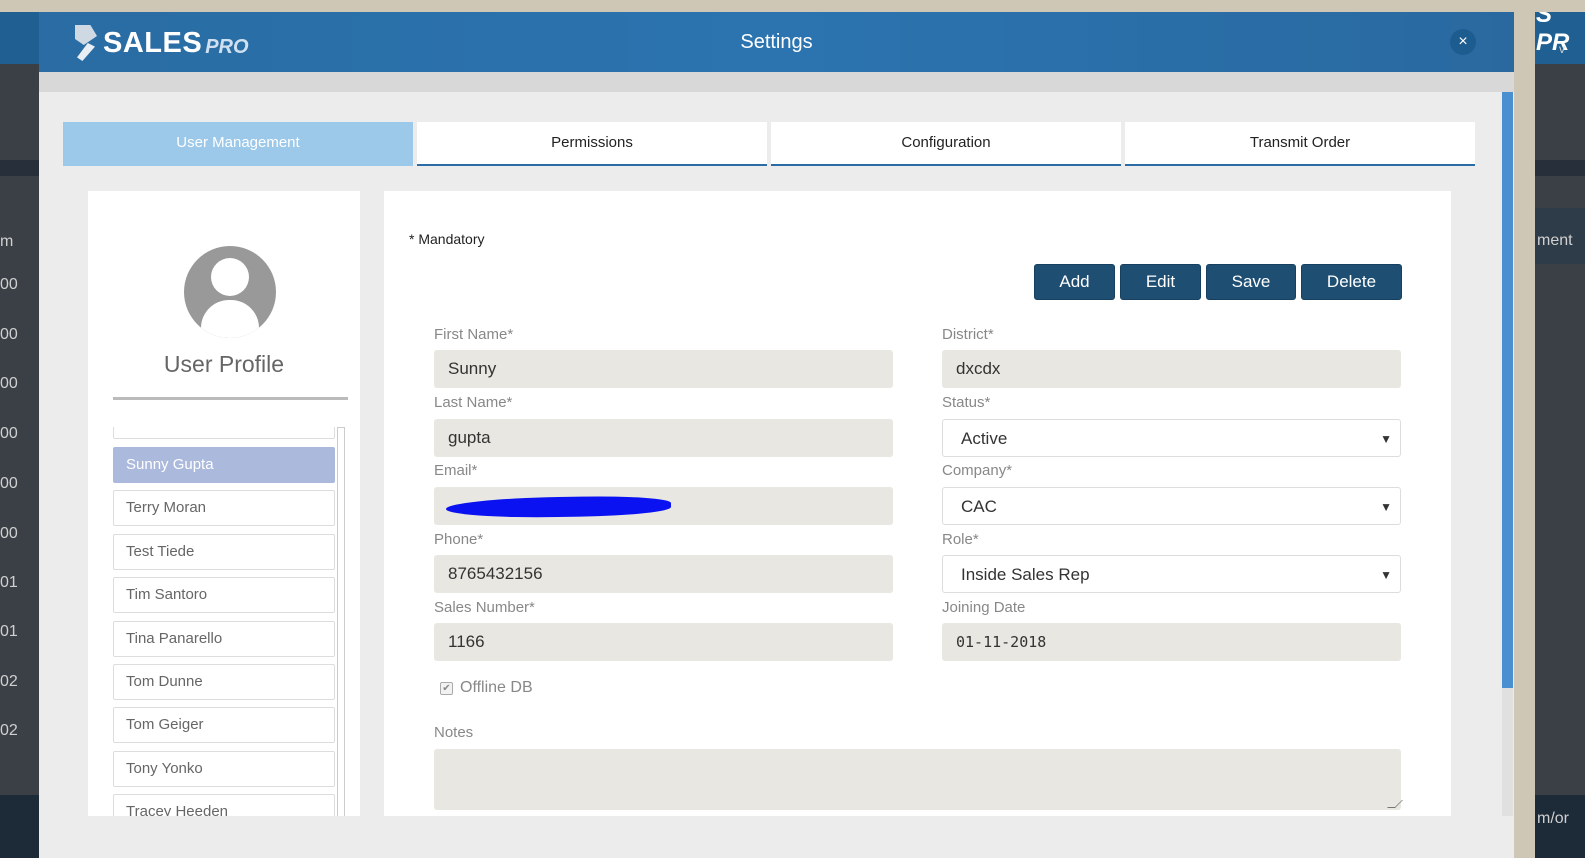 The height and width of the screenshot is (858, 1585). Describe the element at coordinates (447, 239) in the screenshot. I see `mandatory-note: * Mandatory` at that location.